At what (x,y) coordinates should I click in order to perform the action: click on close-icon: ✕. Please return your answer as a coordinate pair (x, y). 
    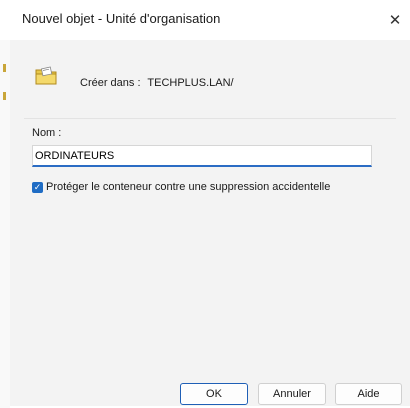
    Looking at the image, I should click on (395, 20).